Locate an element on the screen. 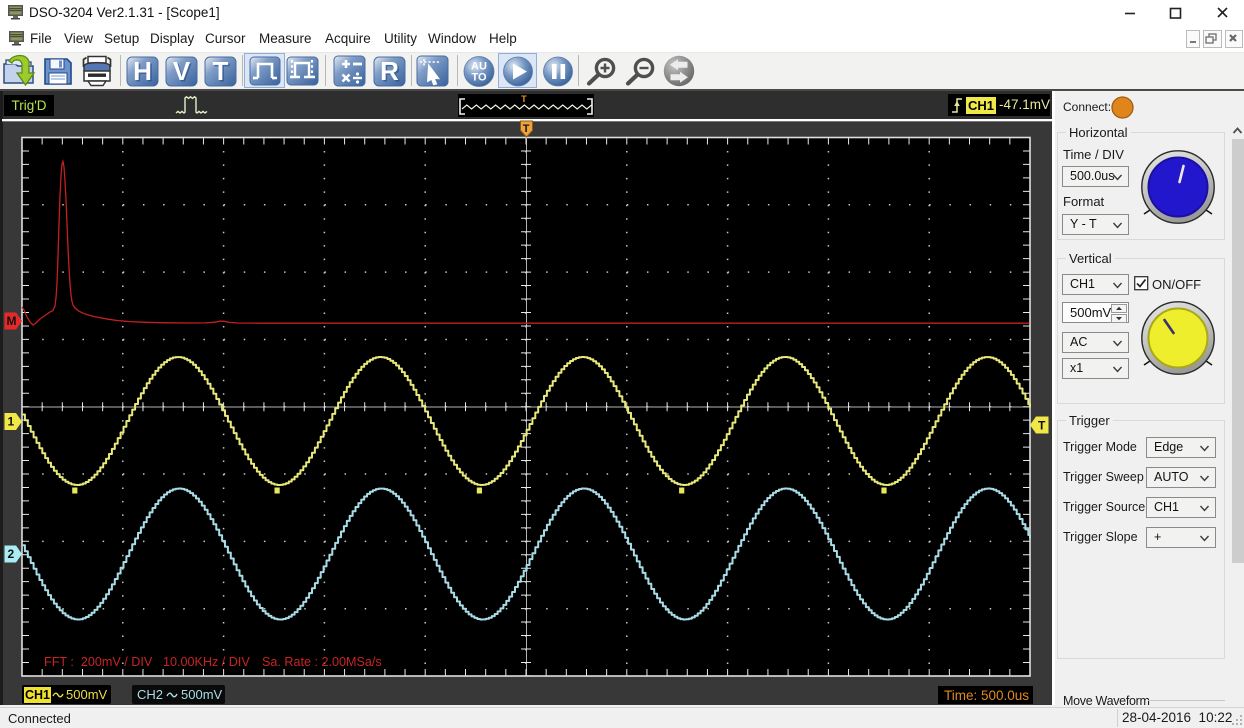  svg-text: R is located at coordinates (389, 71).